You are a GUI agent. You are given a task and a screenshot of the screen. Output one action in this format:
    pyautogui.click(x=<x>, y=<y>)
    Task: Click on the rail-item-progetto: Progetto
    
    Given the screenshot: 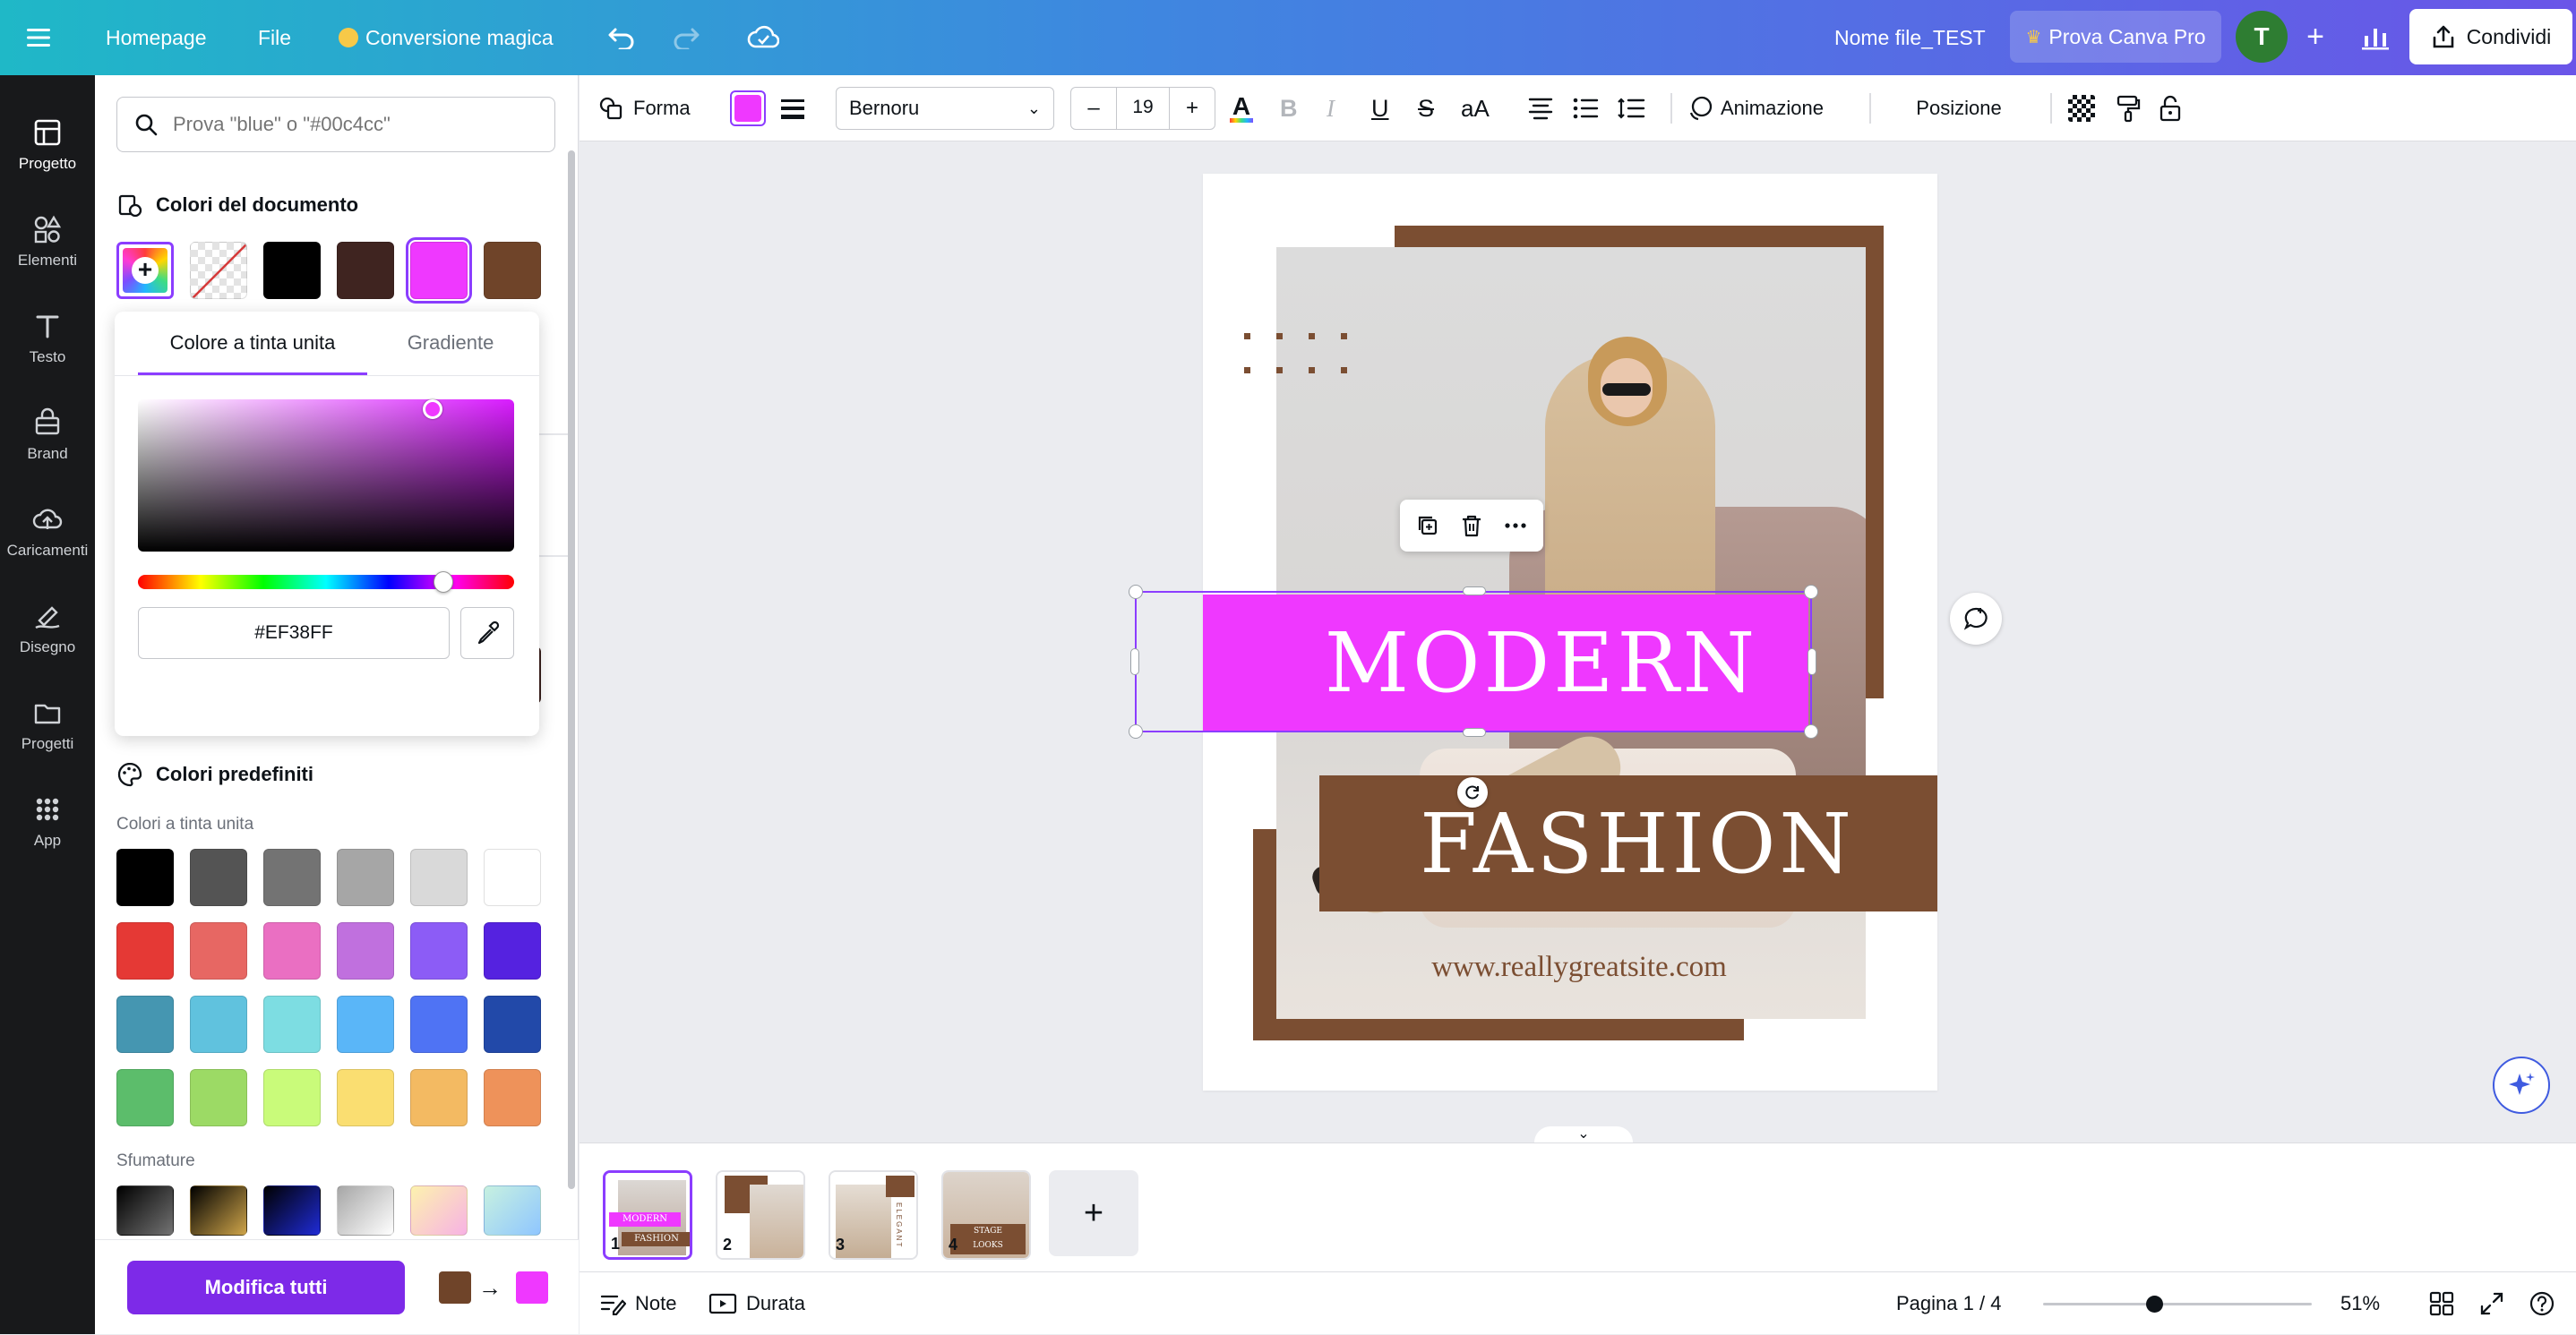 What is the action you would take?
    pyautogui.click(x=47, y=145)
    